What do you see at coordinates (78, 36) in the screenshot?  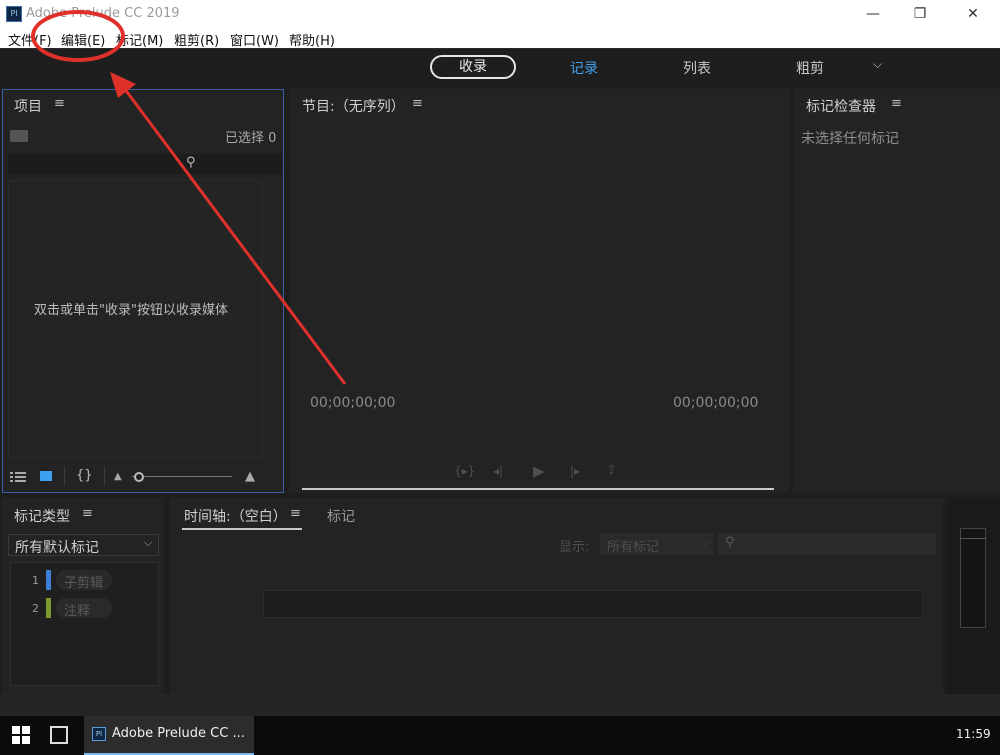 I see `annotation-circle` at bounding box center [78, 36].